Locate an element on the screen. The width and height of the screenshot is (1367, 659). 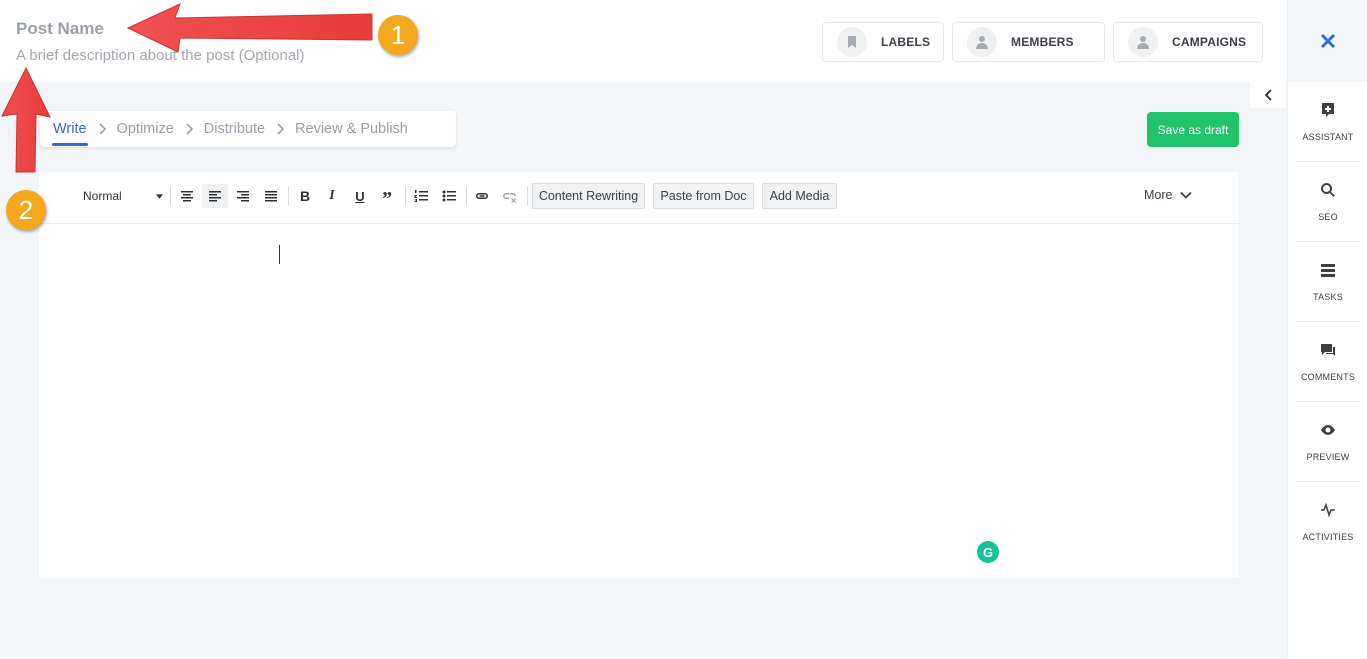
ordered-list-button is located at coordinates (421, 196).